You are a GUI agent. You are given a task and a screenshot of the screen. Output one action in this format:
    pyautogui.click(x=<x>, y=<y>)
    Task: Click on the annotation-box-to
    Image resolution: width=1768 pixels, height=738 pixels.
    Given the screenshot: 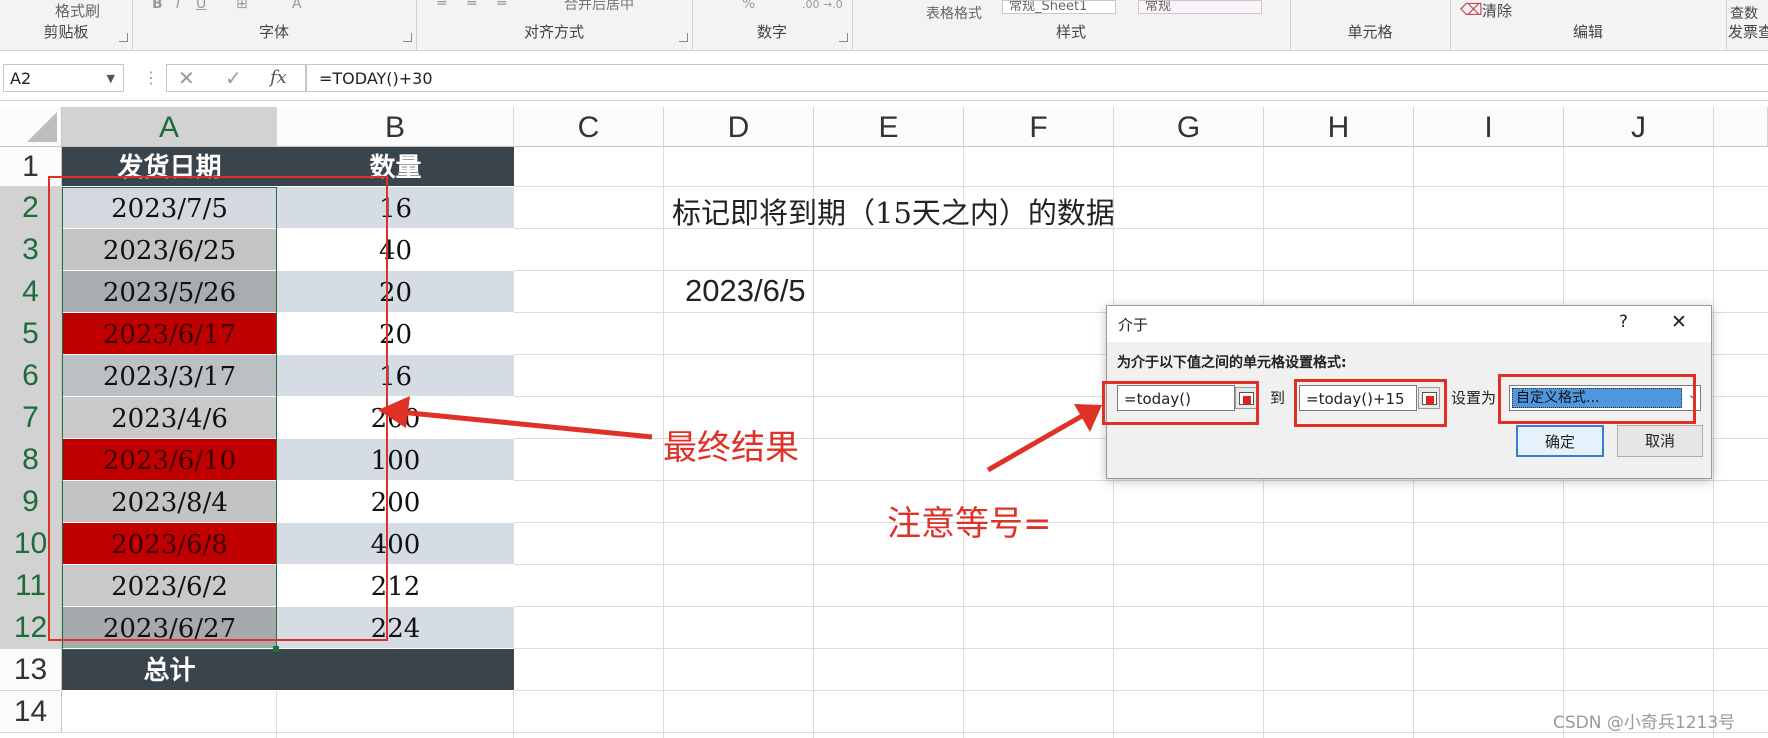 What is the action you would take?
    pyautogui.click(x=1370, y=403)
    